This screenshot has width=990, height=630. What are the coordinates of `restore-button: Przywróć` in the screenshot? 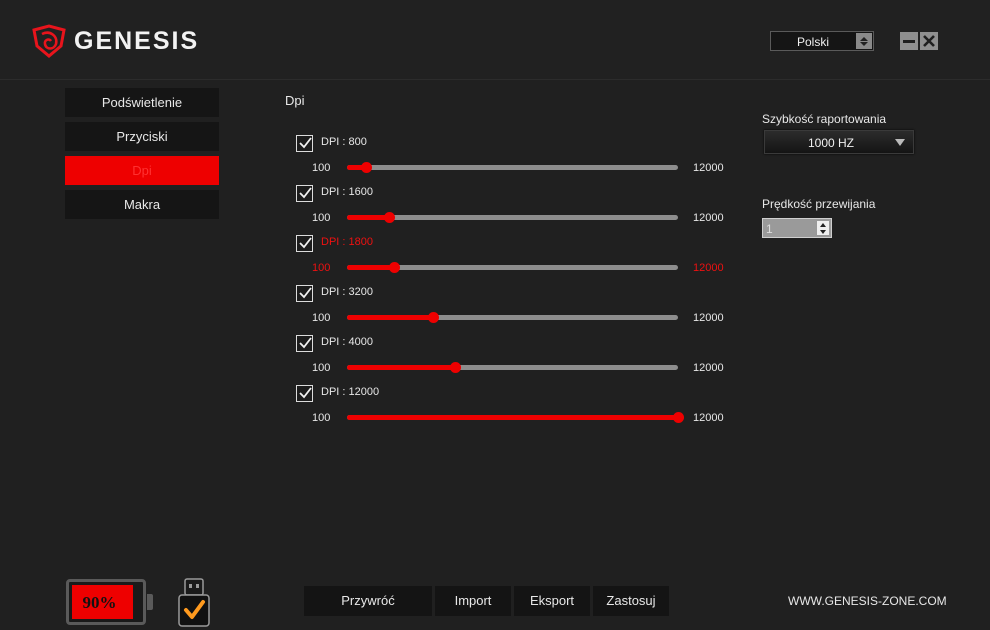 It's located at (368, 601).